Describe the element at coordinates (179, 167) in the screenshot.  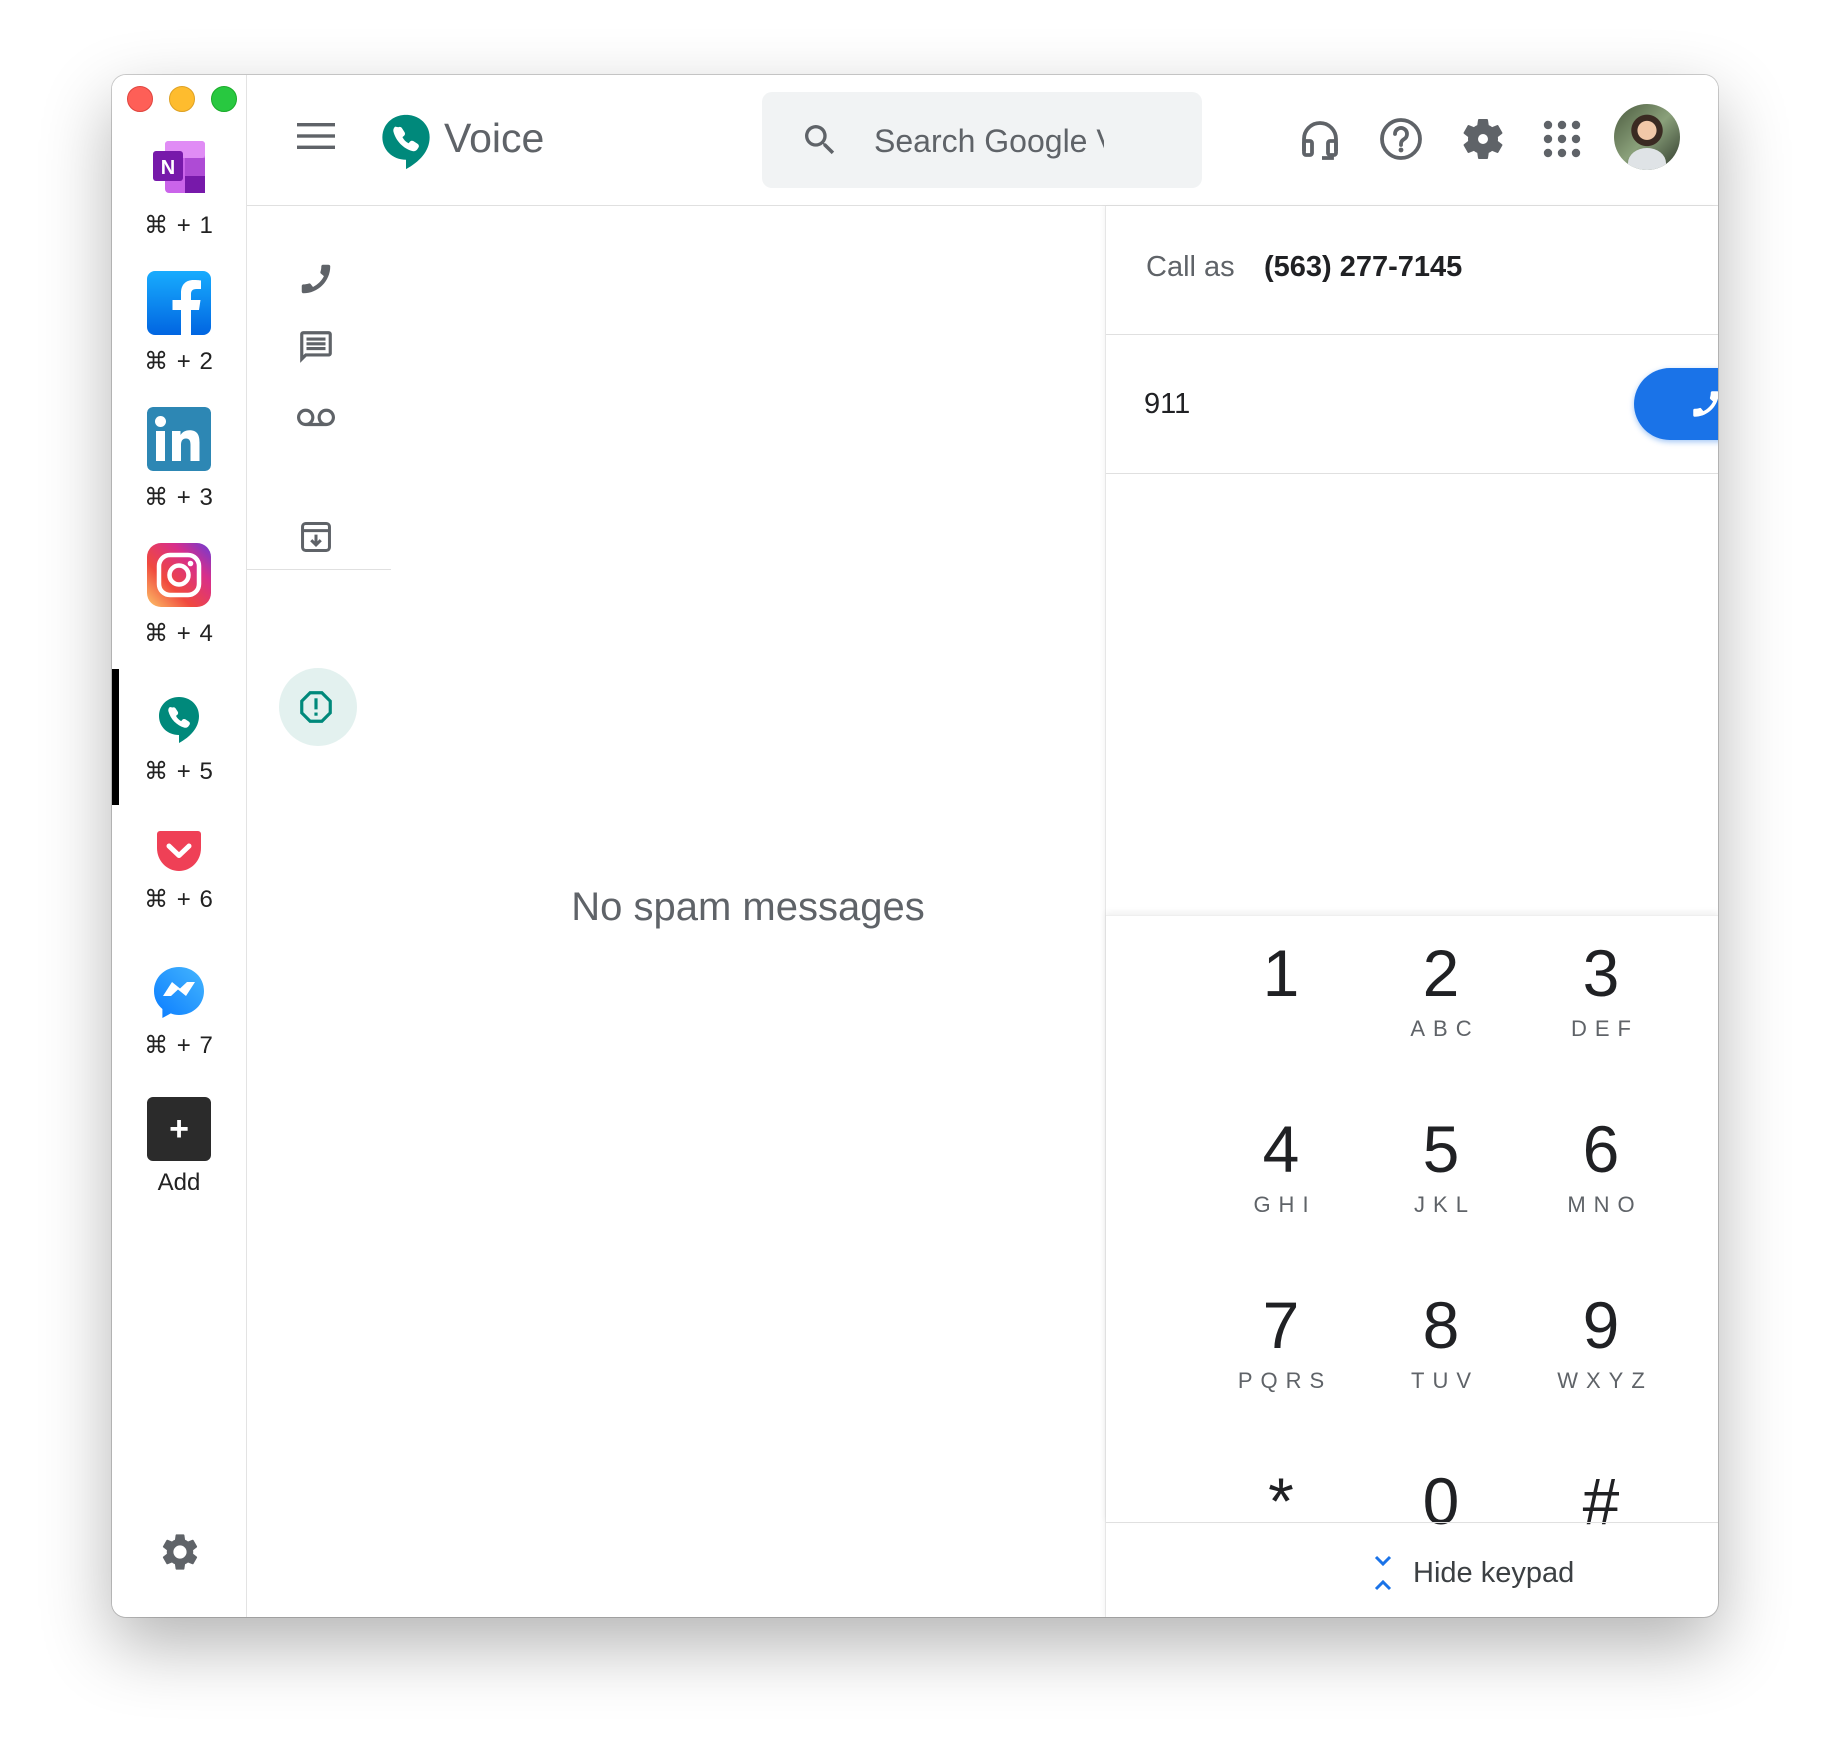
I see `onenote-icon: N` at that location.